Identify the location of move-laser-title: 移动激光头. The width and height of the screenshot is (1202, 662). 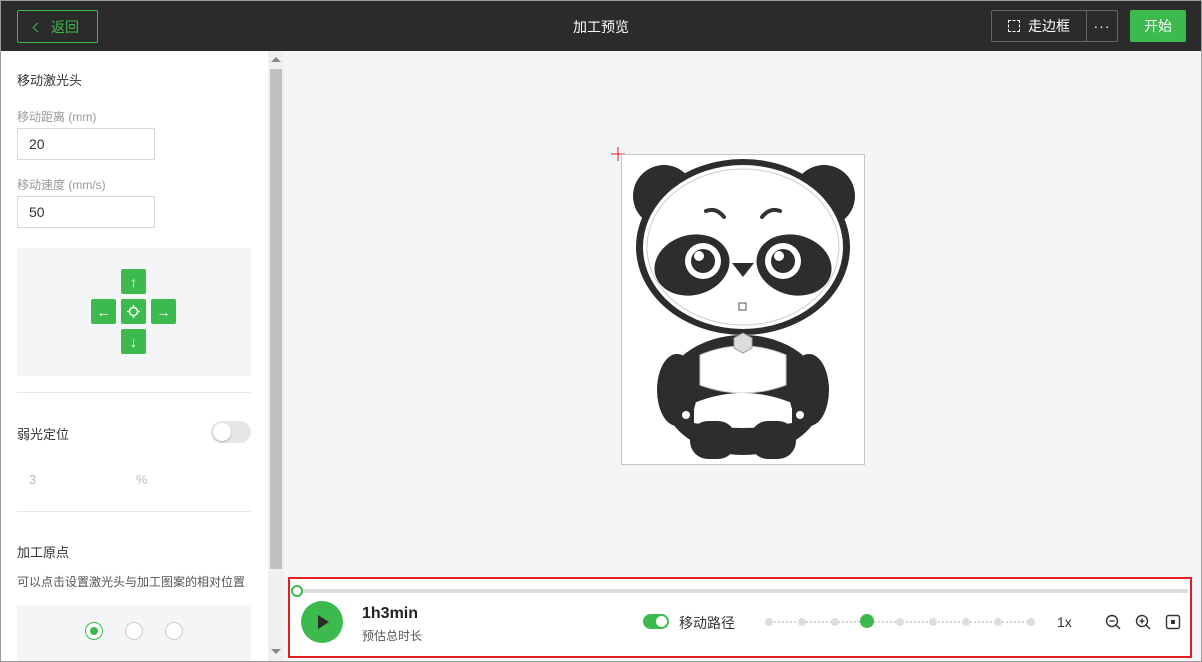
(50, 80).